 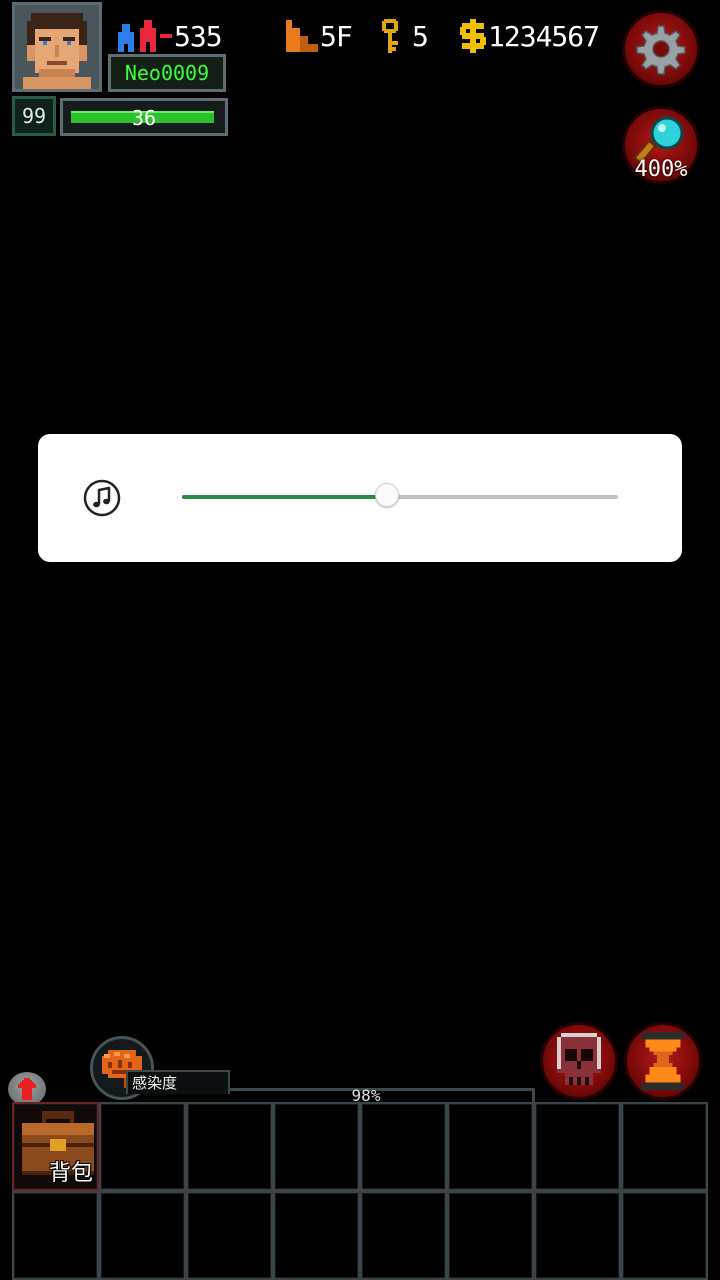 I want to click on stairs-icon, so click(x=302, y=36).